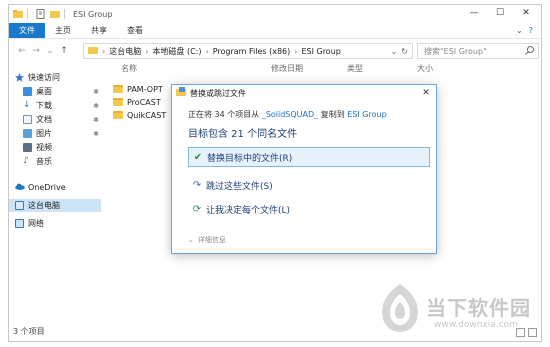 The height and width of the screenshot is (347, 550). Describe the element at coordinates (29, 331) in the screenshot. I see `status-item-count: 3 个项目` at that location.